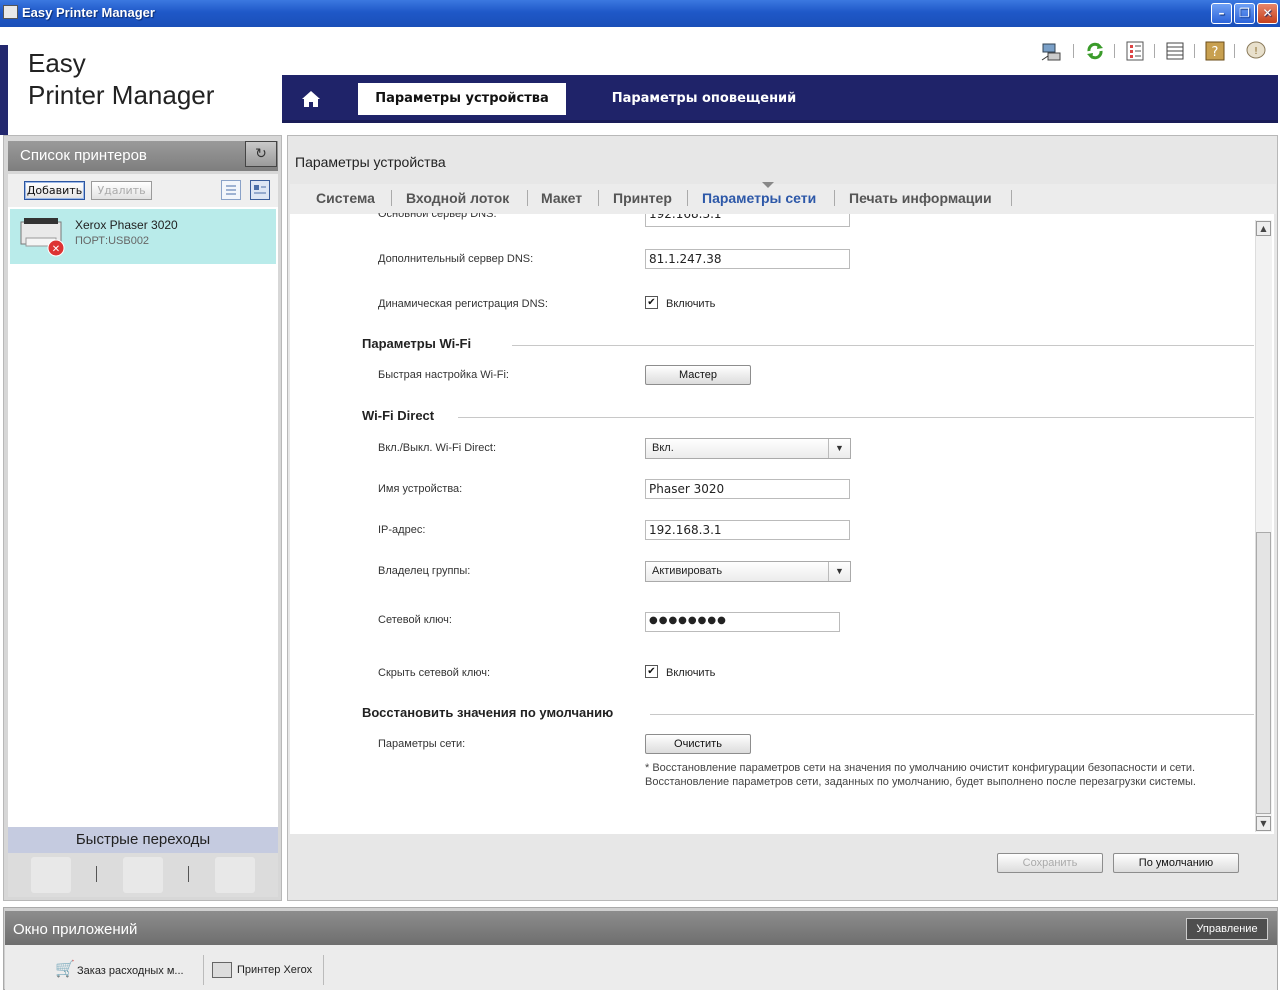 The width and height of the screenshot is (1280, 990). I want to click on cart-icon: 🛒, so click(65, 969).